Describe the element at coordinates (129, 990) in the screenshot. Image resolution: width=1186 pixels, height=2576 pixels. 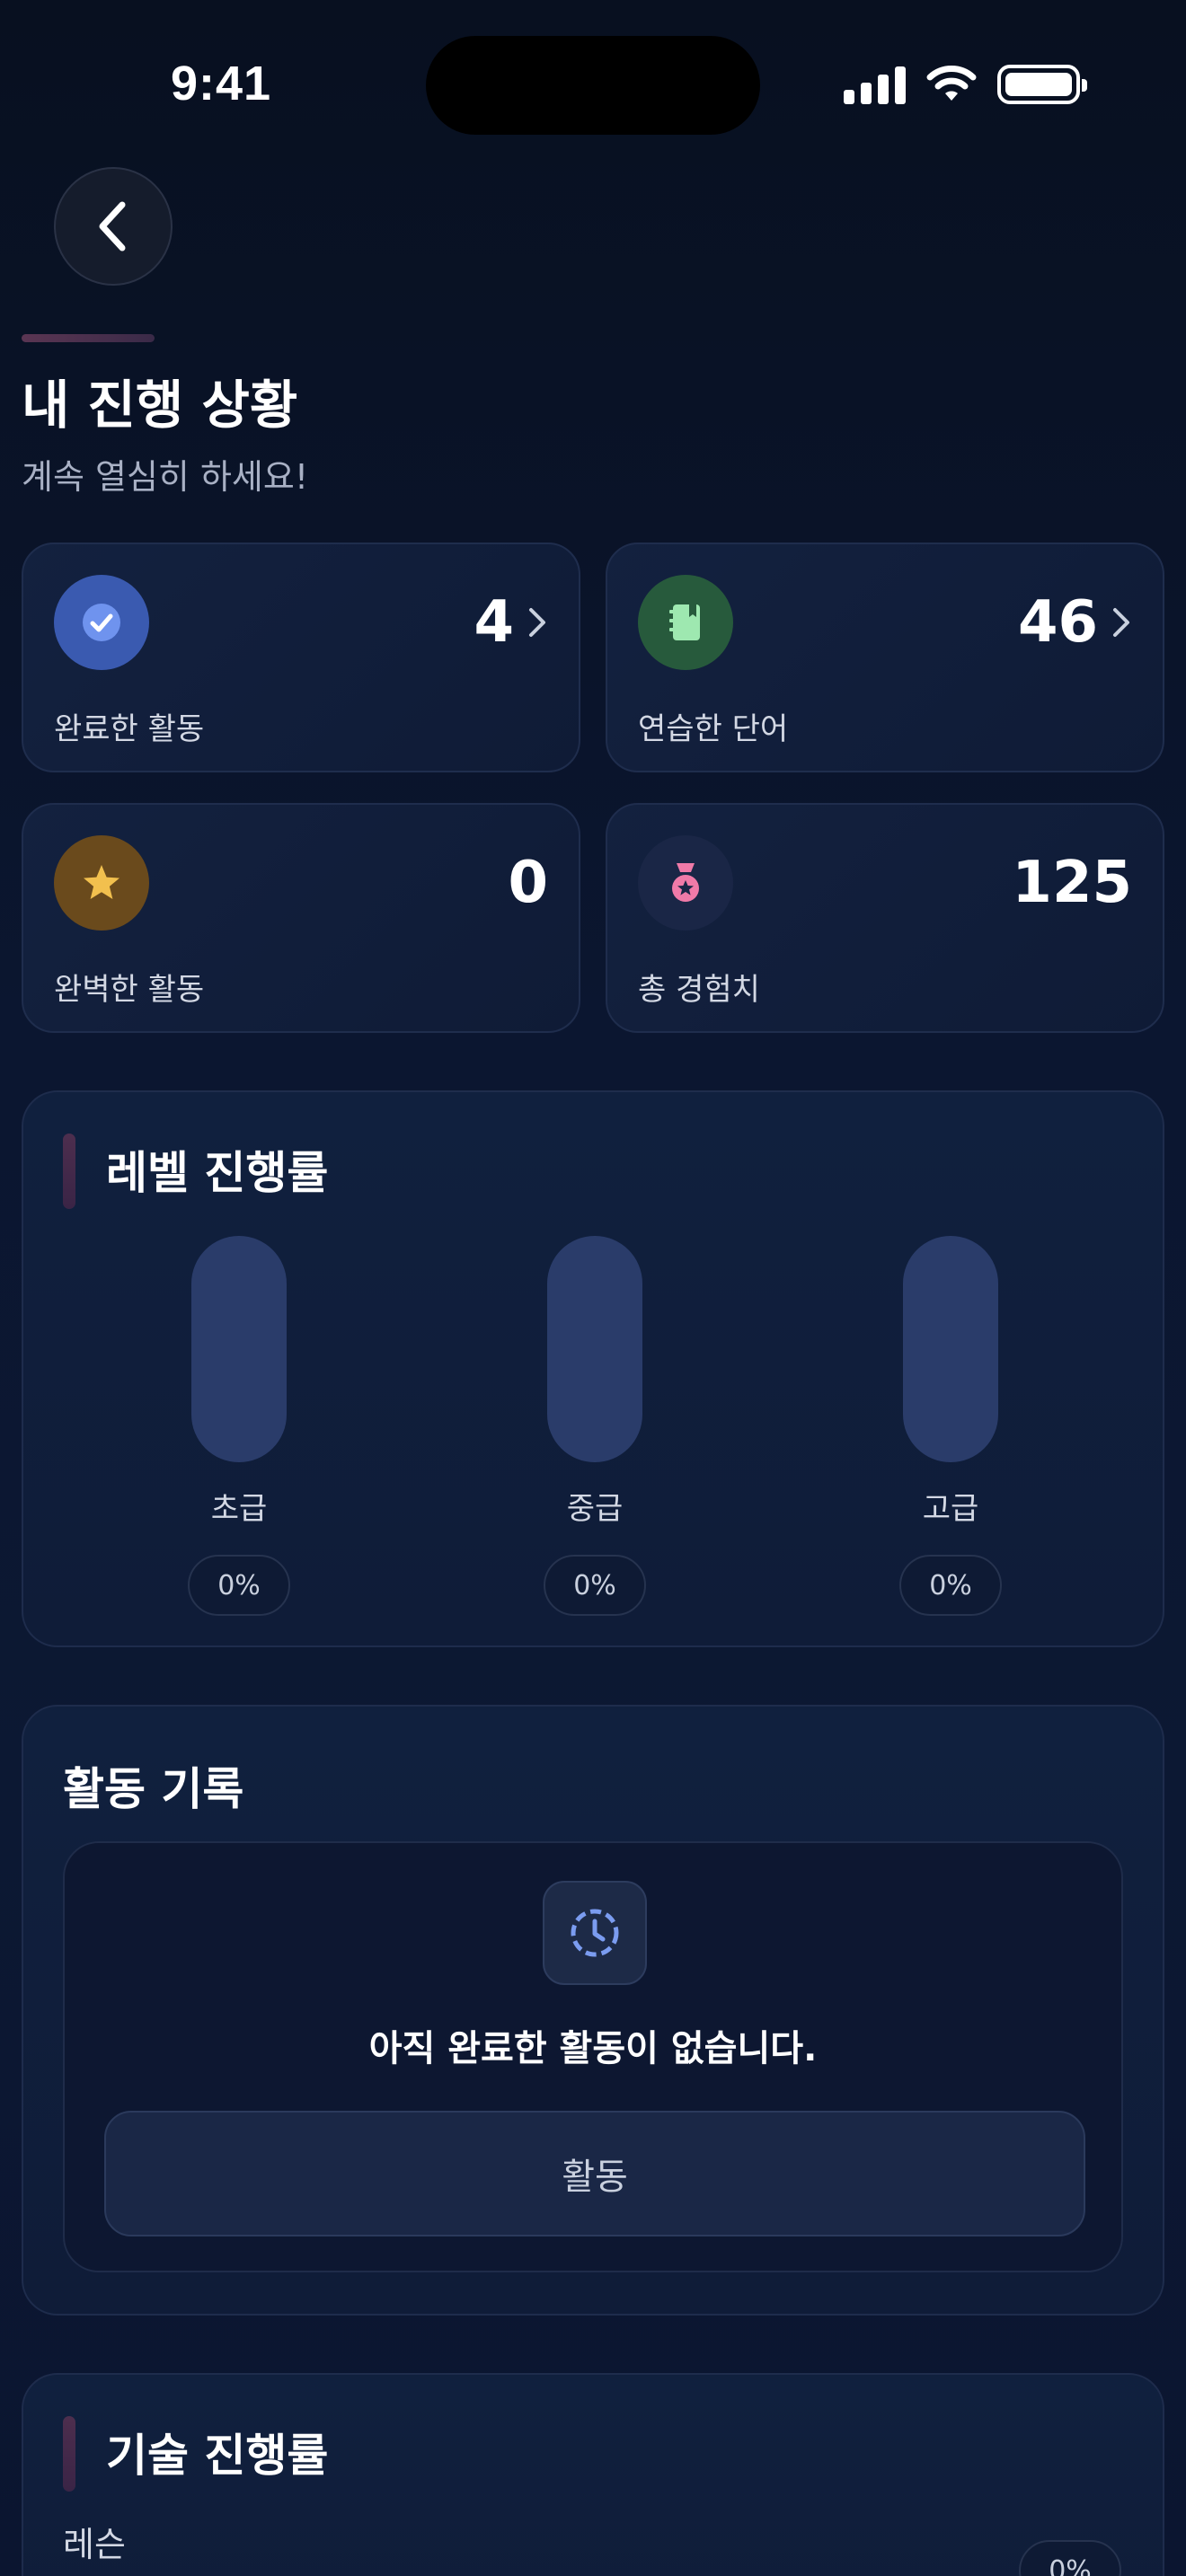
I see `stat-label: 완벽한 활동` at that location.